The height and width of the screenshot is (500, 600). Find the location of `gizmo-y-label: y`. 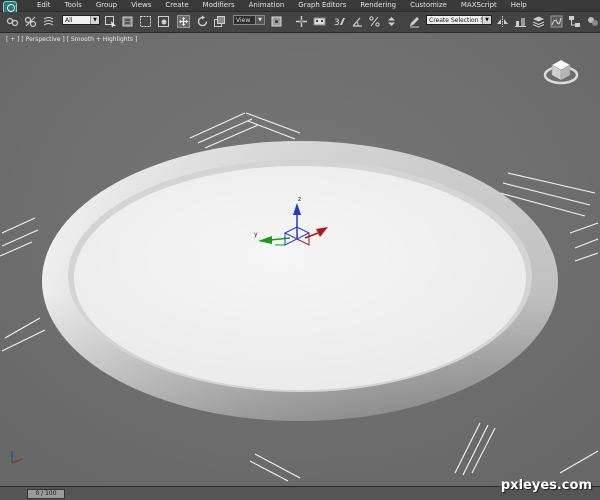

gizmo-y-label: y is located at coordinates (256, 234).